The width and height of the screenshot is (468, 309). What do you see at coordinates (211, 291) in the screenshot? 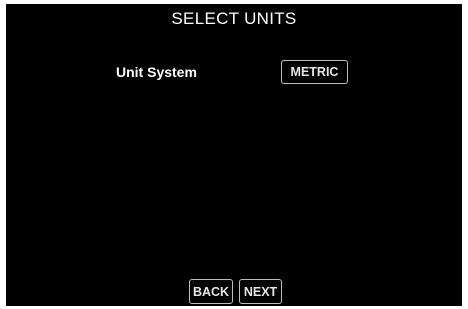
I see `back-button: BACK` at bounding box center [211, 291].